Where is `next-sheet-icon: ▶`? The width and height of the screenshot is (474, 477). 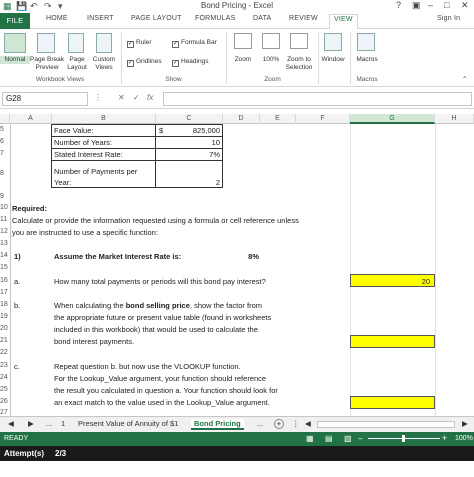
next-sheet-icon: ▶ is located at coordinates (31, 423).